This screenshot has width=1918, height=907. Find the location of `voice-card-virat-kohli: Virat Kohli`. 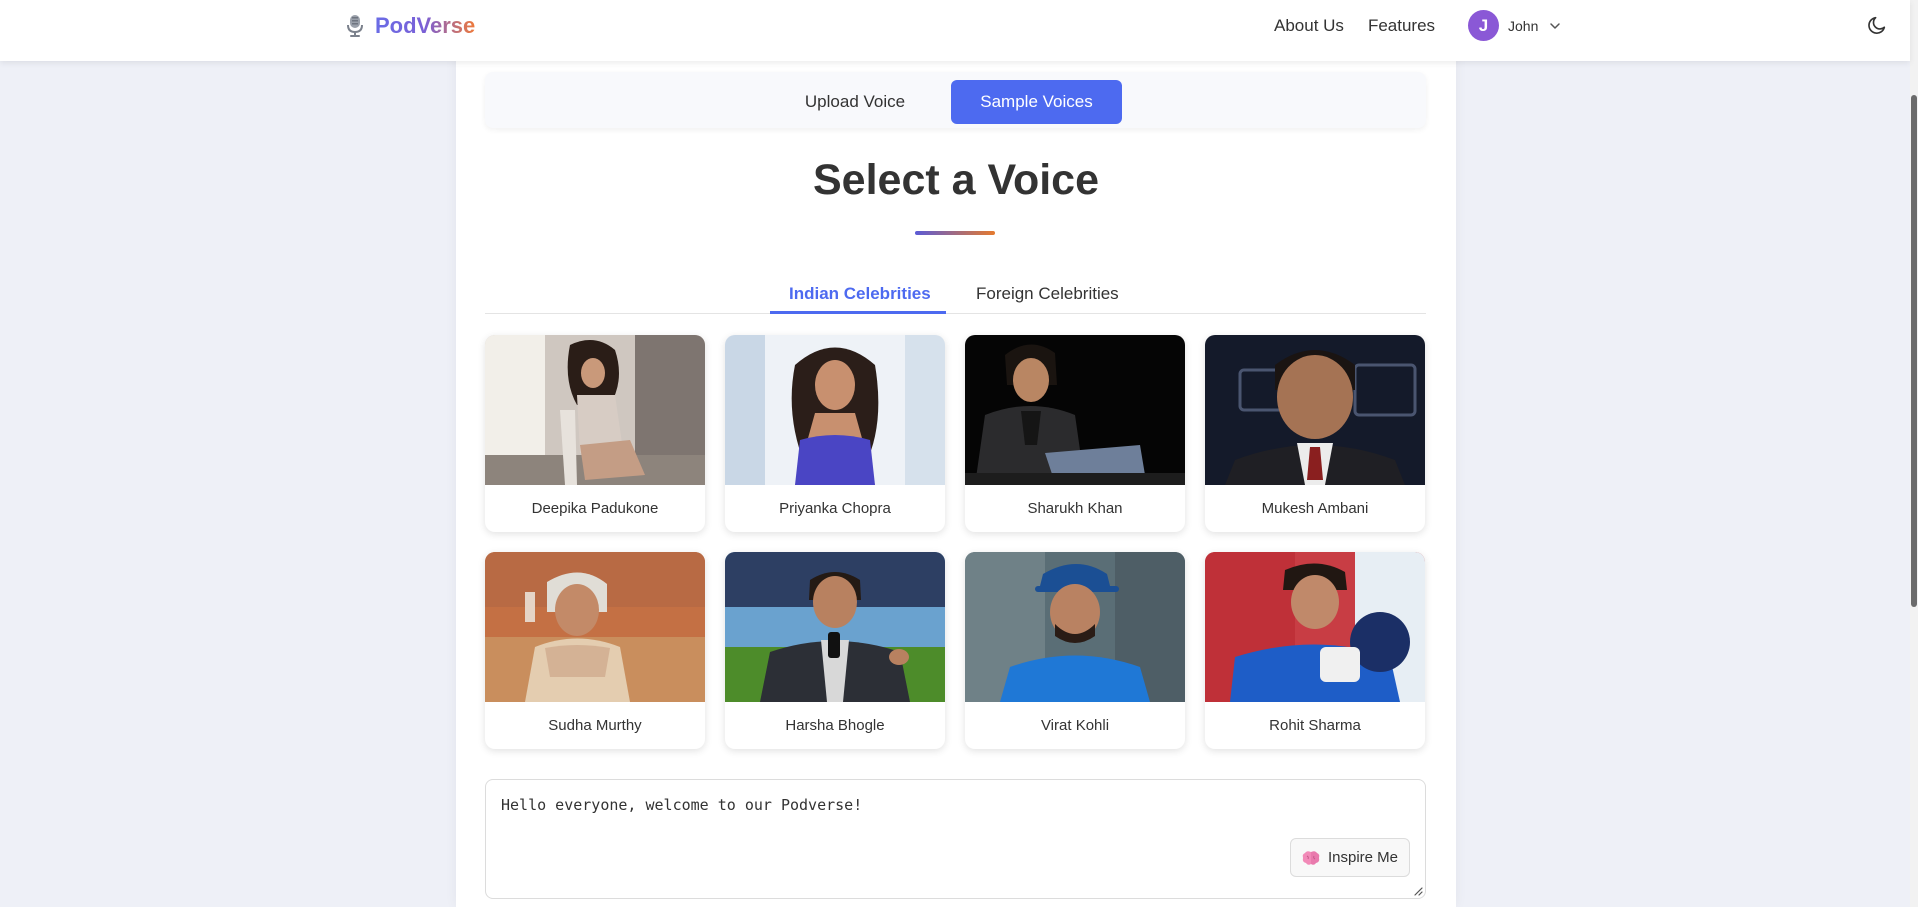

voice-card-virat-kohli: Virat Kohli is located at coordinates (1075, 650).